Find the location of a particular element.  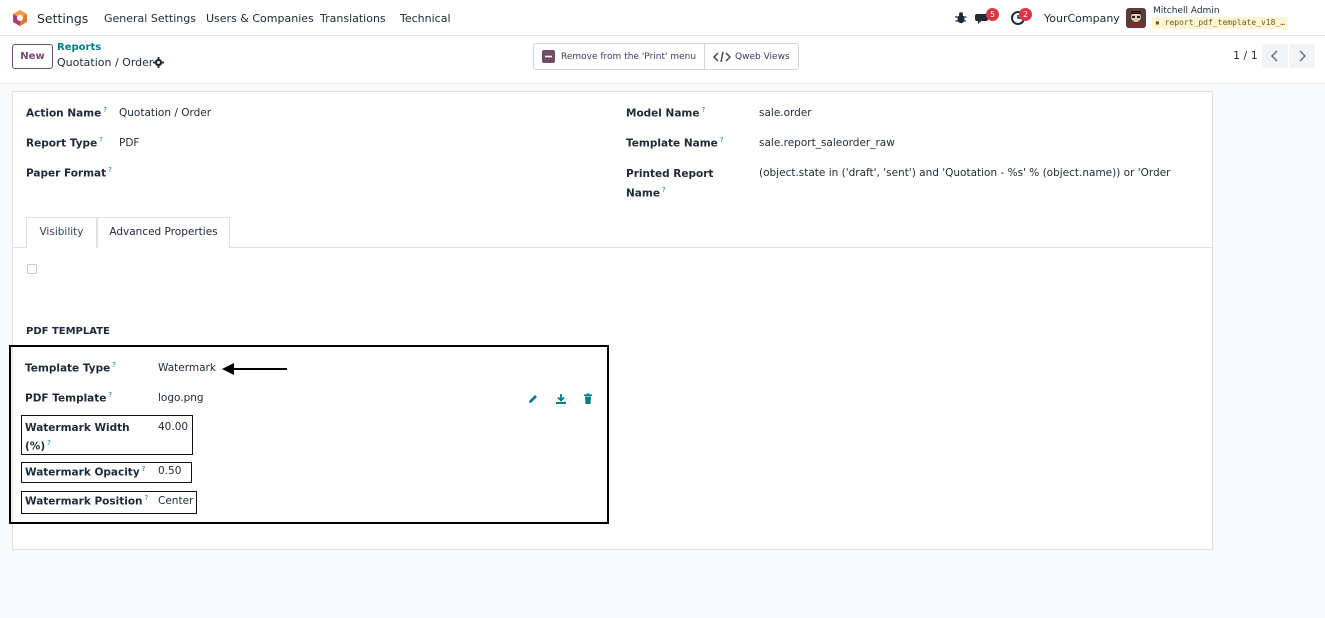

pager-next-button is located at coordinates (1302, 56).